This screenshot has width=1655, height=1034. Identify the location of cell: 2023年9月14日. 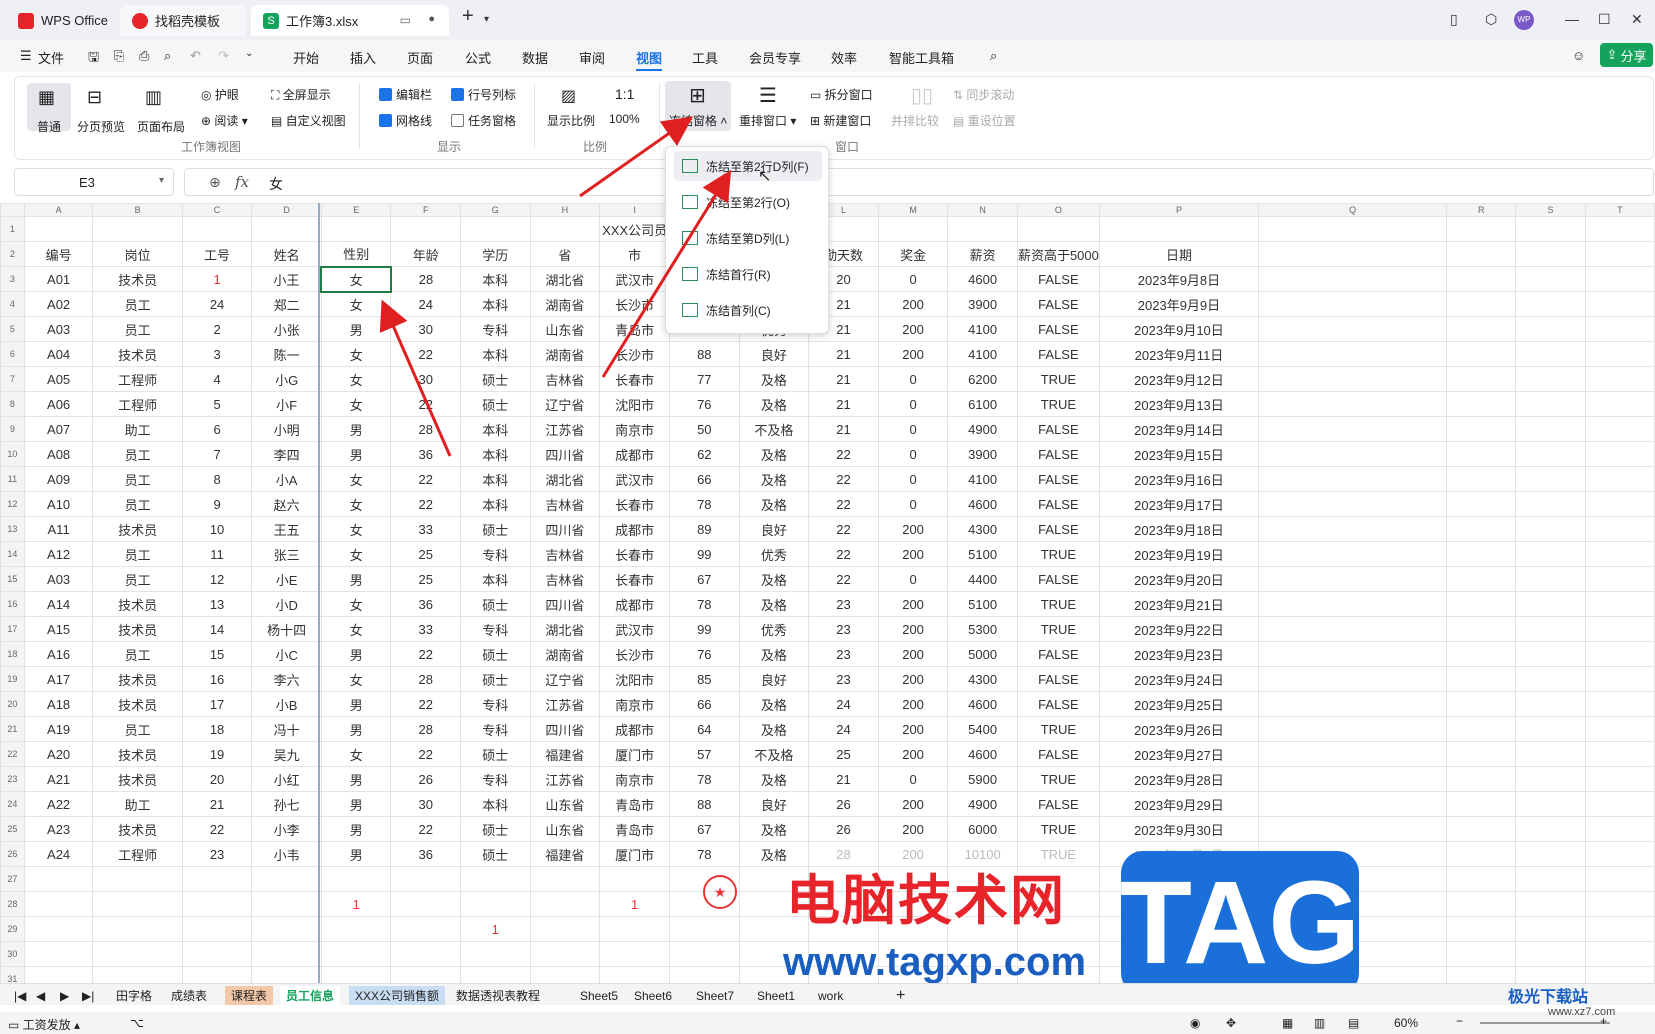
(1179, 429).